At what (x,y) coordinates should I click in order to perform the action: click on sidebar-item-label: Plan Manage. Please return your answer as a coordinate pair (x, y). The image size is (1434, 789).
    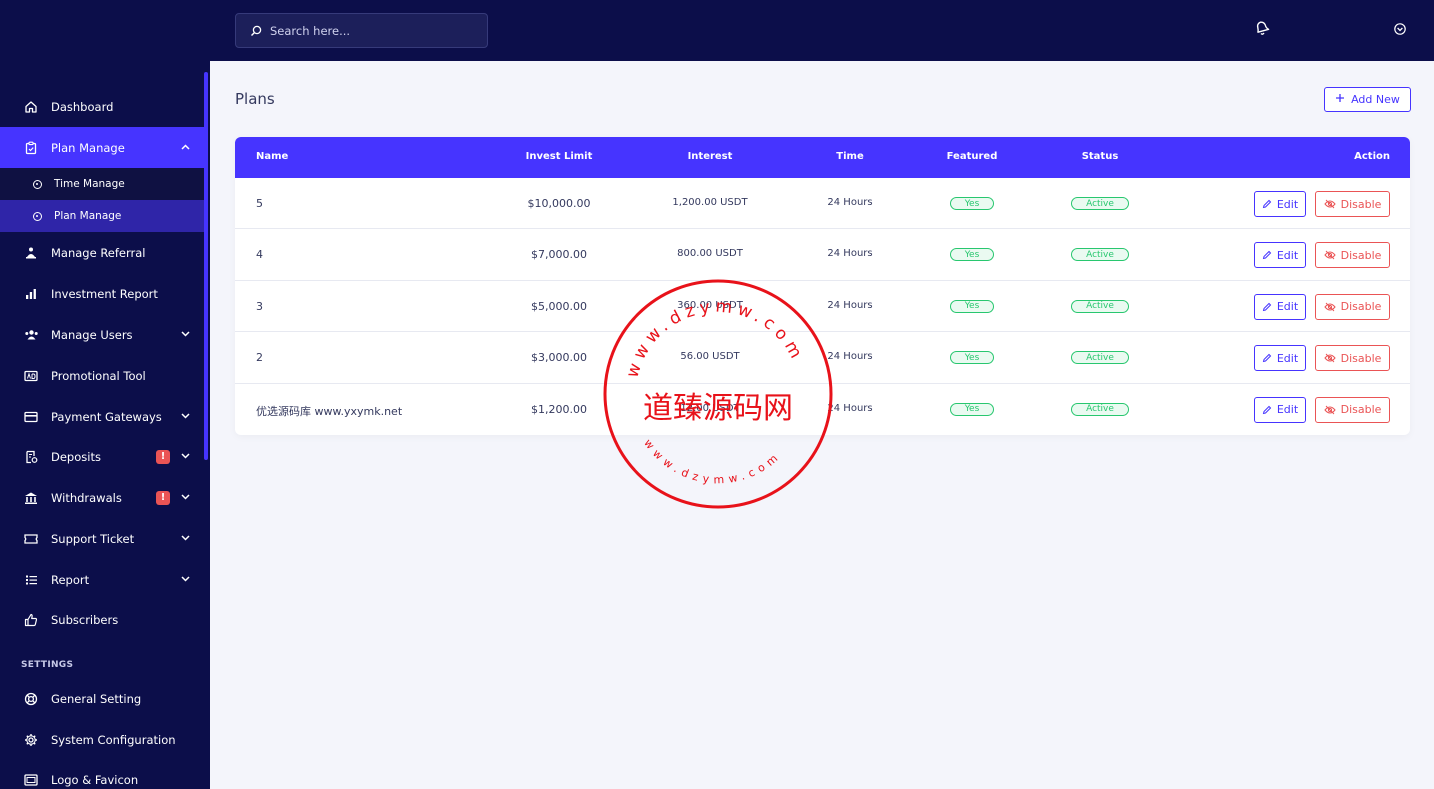
    Looking at the image, I should click on (88, 147).